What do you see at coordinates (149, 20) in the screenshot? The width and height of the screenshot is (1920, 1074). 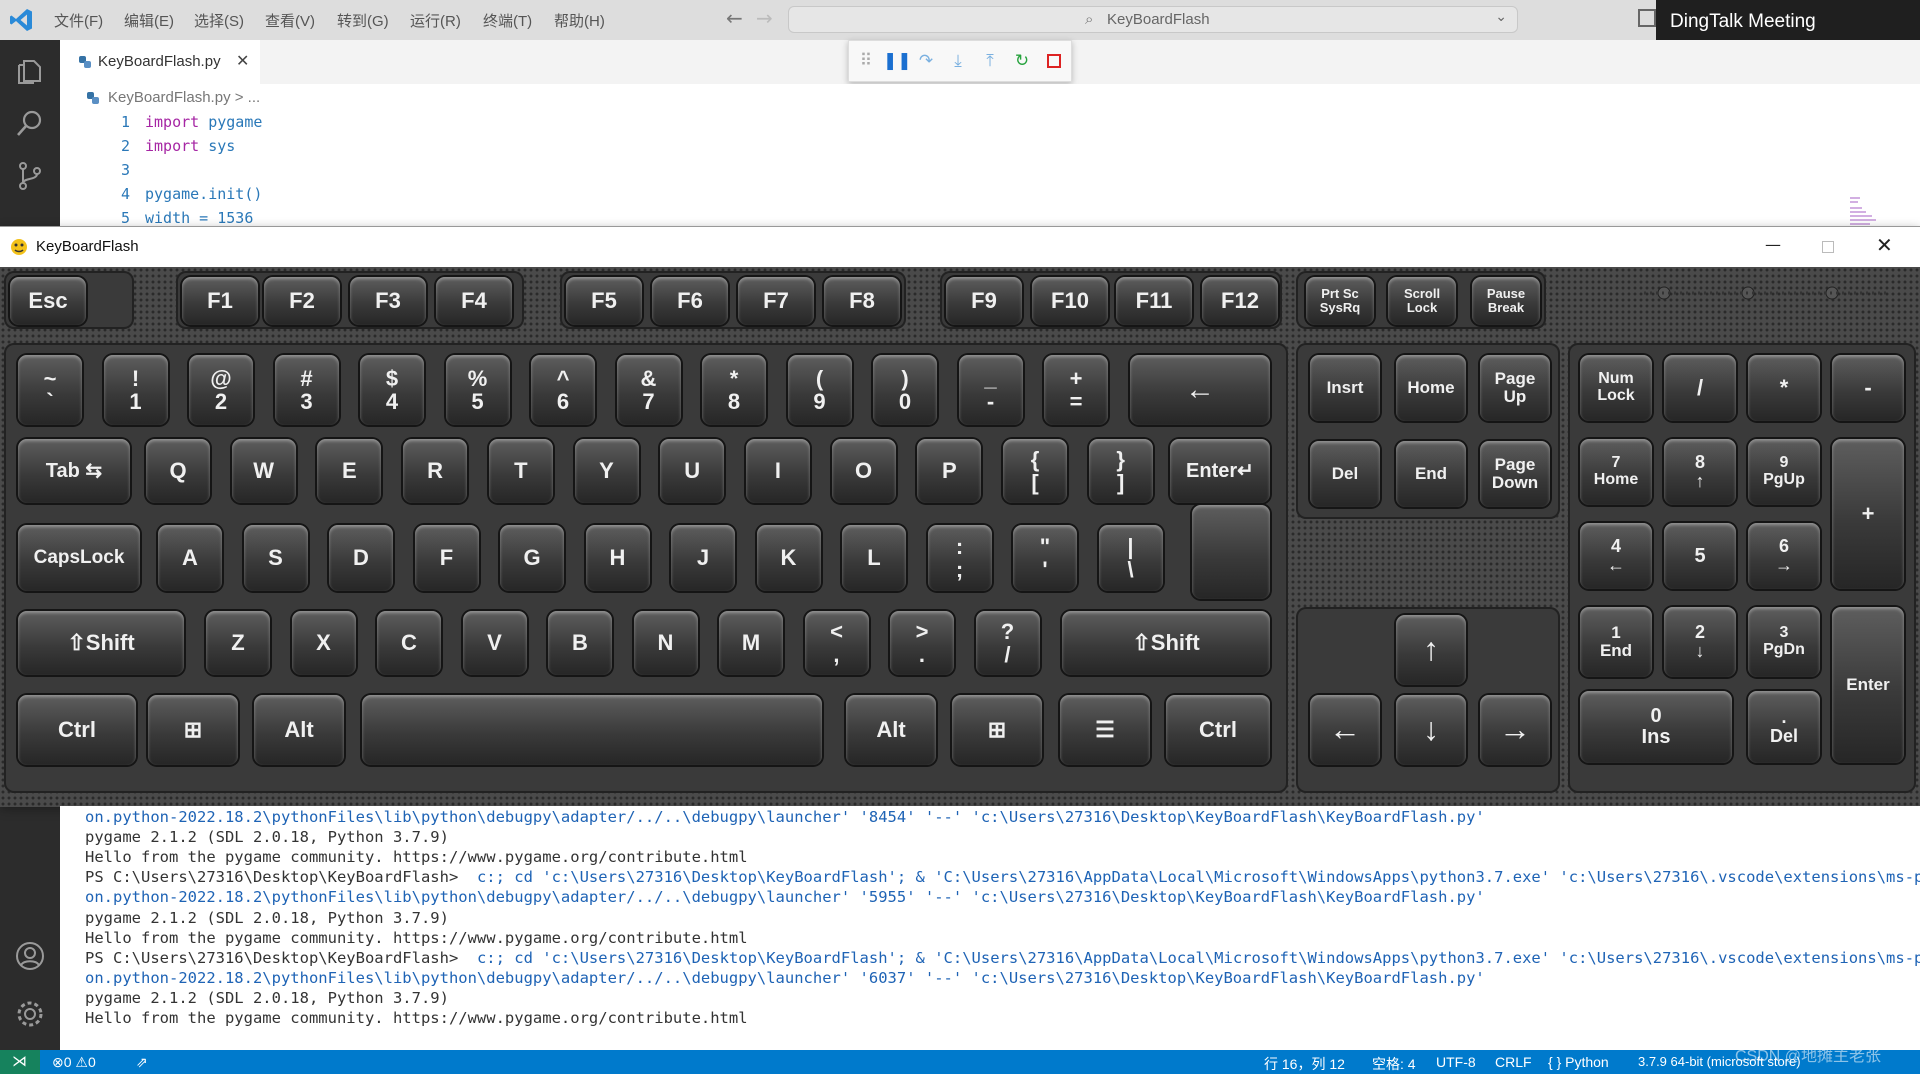 I see `menu-edit: 编辑(E)` at bounding box center [149, 20].